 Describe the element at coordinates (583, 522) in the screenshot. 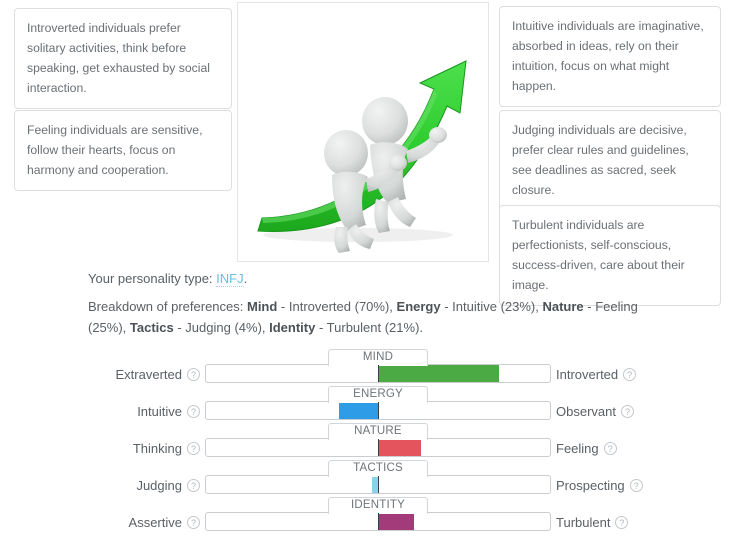

I see `trait-right-label-text: Turbulent` at that location.